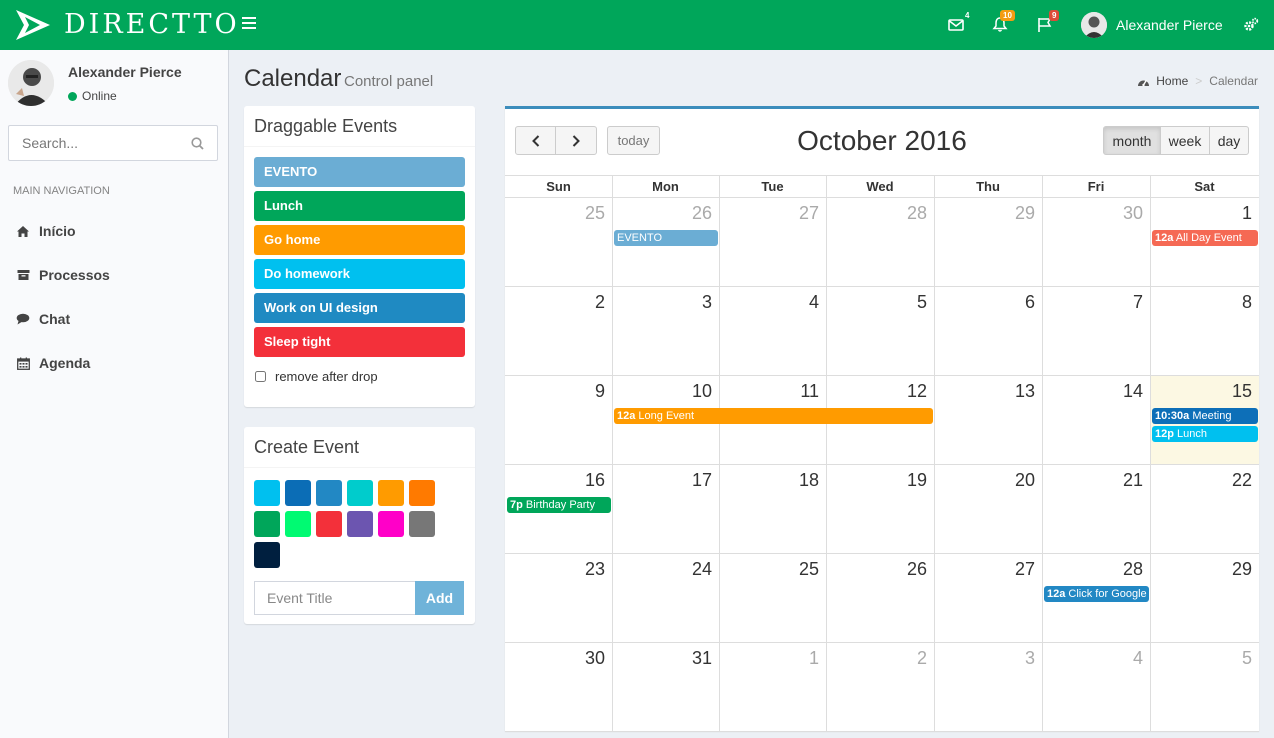  Describe the element at coordinates (666, 238) in the screenshot. I see `calendar-event: EVENTO` at that location.